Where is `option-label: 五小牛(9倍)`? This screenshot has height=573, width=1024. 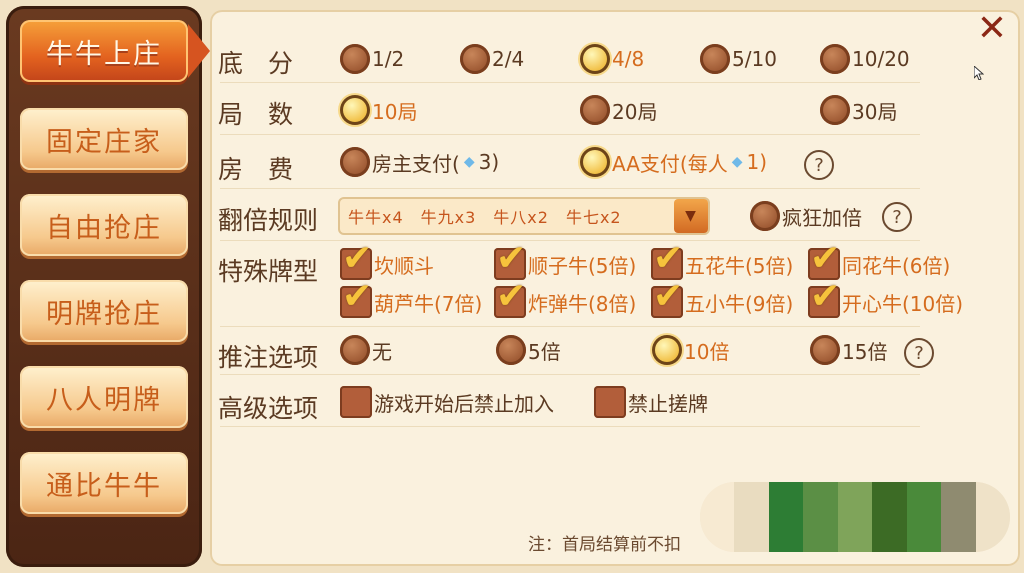
option-label: 五小牛(9倍) is located at coordinates (739, 303).